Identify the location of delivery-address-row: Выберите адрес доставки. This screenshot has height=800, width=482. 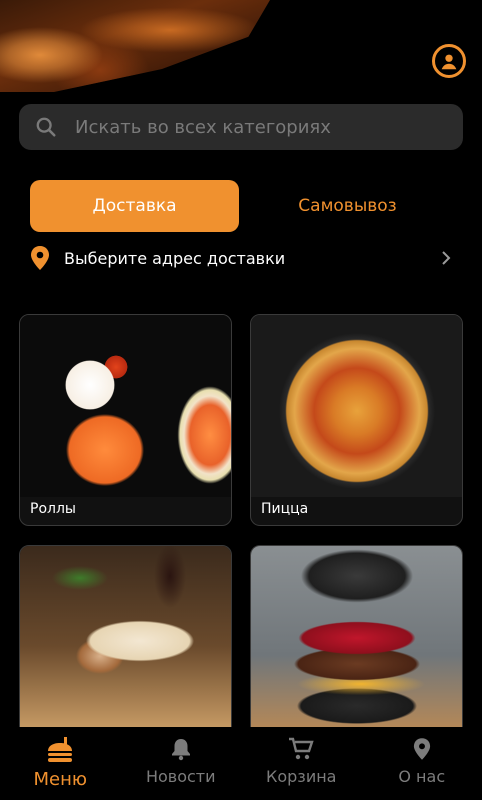
(241, 258).